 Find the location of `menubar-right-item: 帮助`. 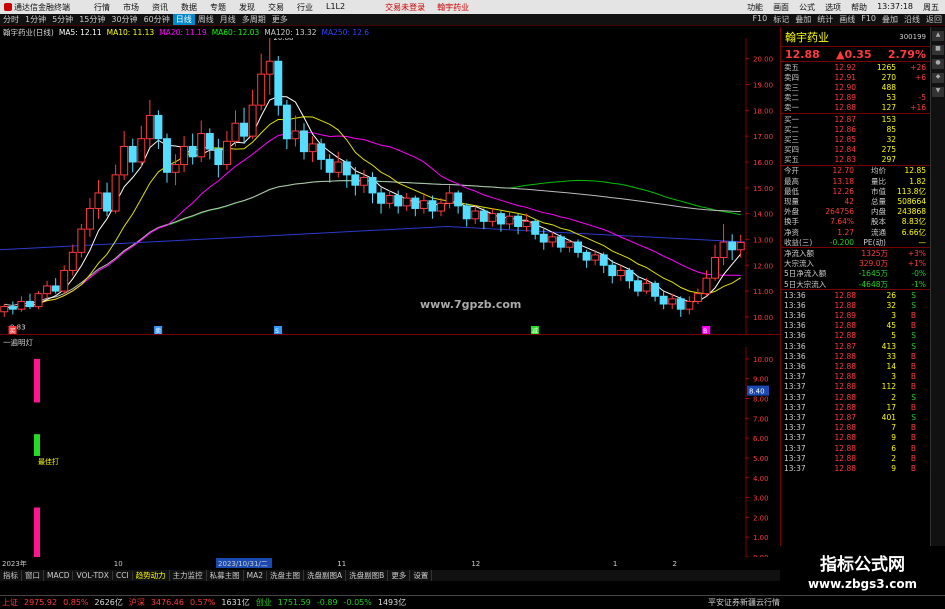

menubar-right-item: 帮助 is located at coordinates (859, 7).